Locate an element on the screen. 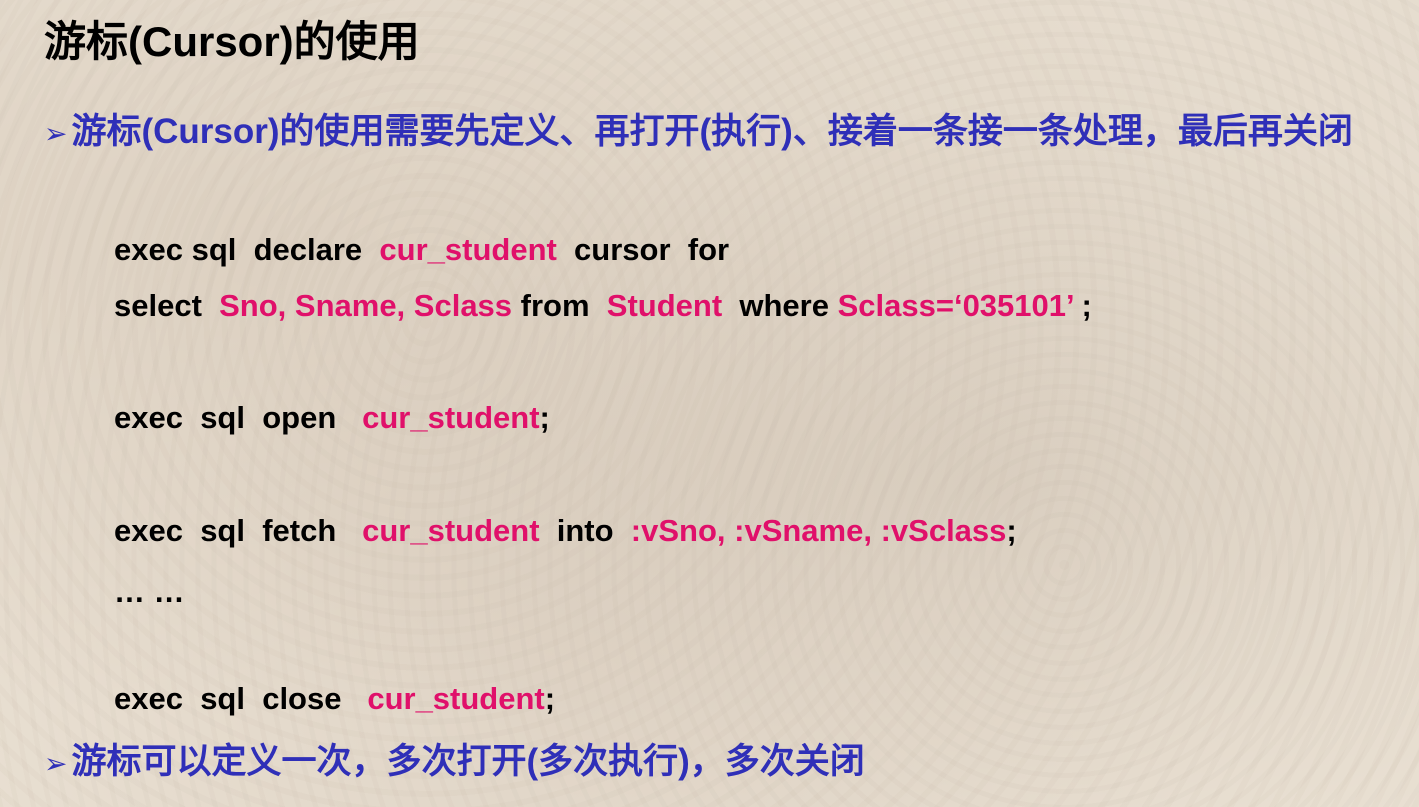 This screenshot has height=807, width=1419. code-keyword: exec sql declare is located at coordinates (247, 249).